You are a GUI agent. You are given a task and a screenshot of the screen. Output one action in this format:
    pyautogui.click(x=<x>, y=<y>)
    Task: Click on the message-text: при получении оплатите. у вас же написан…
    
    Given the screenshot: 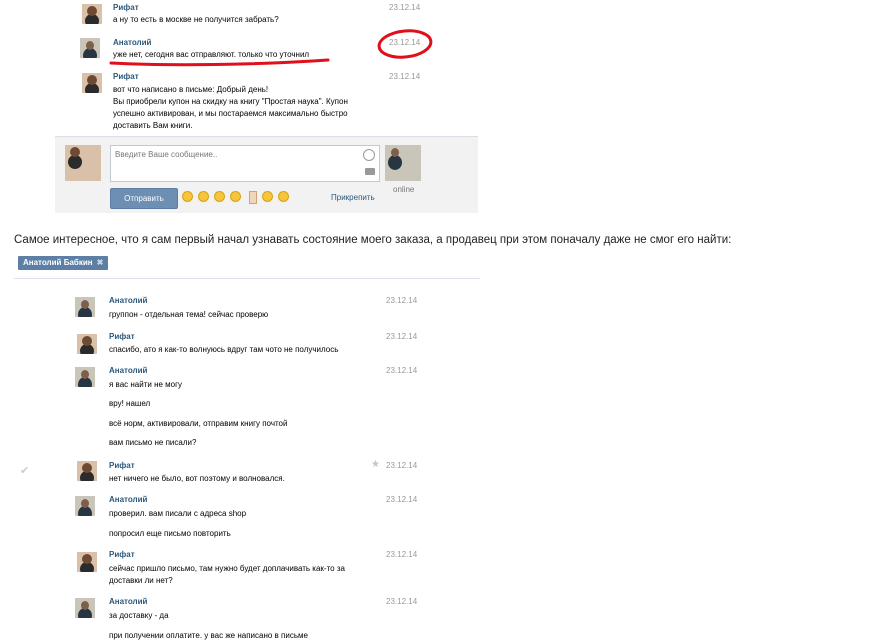 What is the action you would take?
    pyautogui.click(x=208, y=635)
    